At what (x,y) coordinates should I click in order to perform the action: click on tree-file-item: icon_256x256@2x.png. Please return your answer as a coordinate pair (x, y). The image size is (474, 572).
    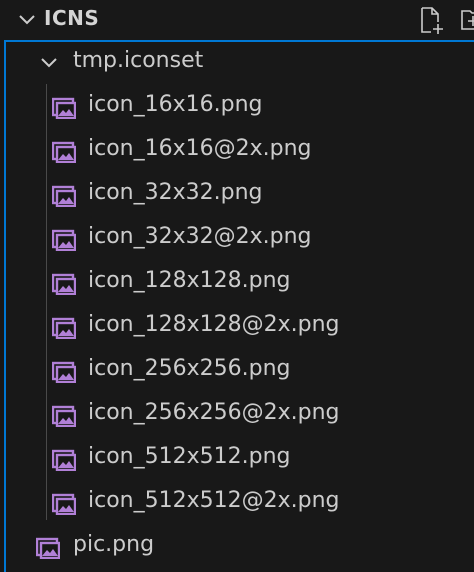
    Looking at the image, I should click on (237, 416).